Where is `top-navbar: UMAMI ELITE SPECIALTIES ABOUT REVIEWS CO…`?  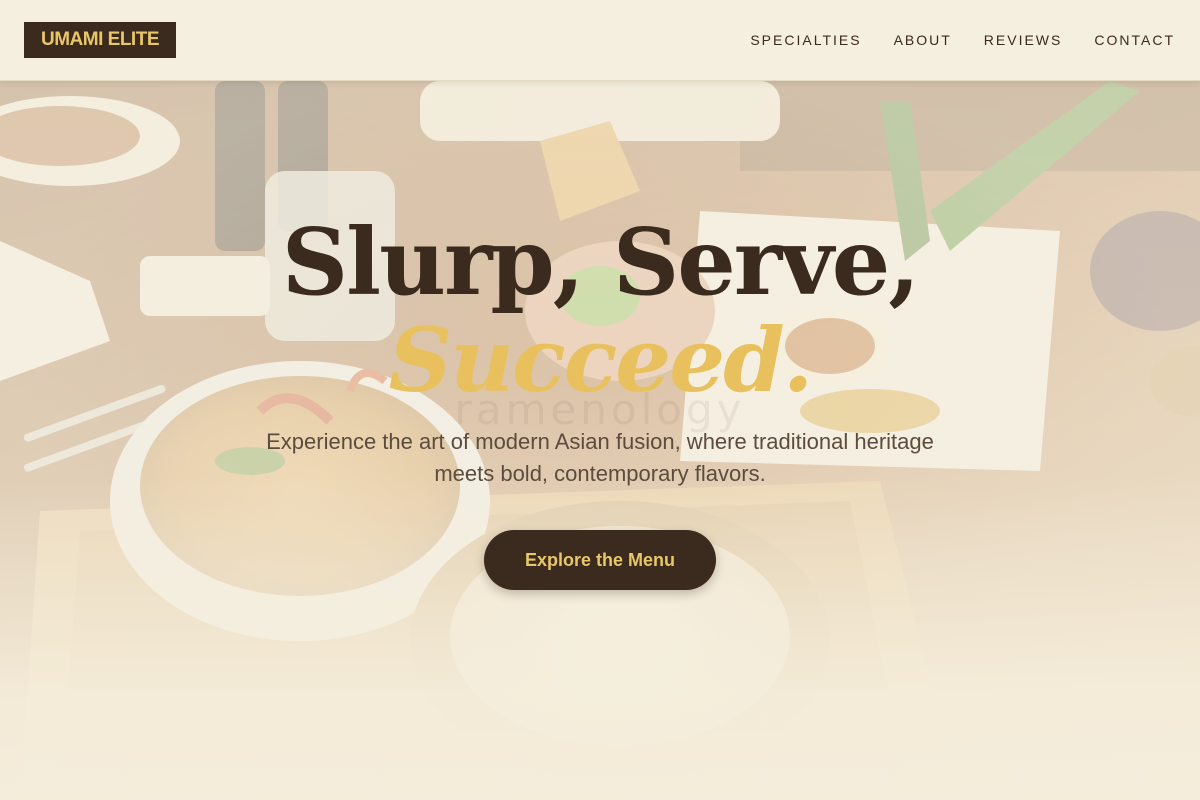 top-navbar: UMAMI ELITE SPECIALTIES ABOUT REVIEWS CO… is located at coordinates (600, 40).